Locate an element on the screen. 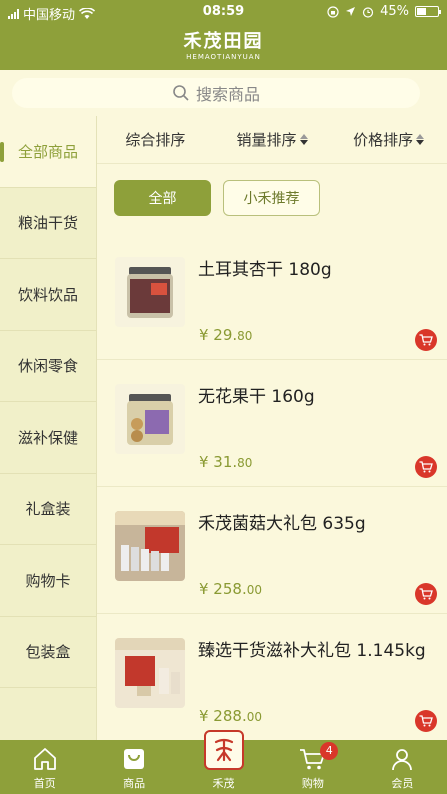 This screenshot has height=794, width=447. tab-brand: 禾茂 is located at coordinates (223, 762).